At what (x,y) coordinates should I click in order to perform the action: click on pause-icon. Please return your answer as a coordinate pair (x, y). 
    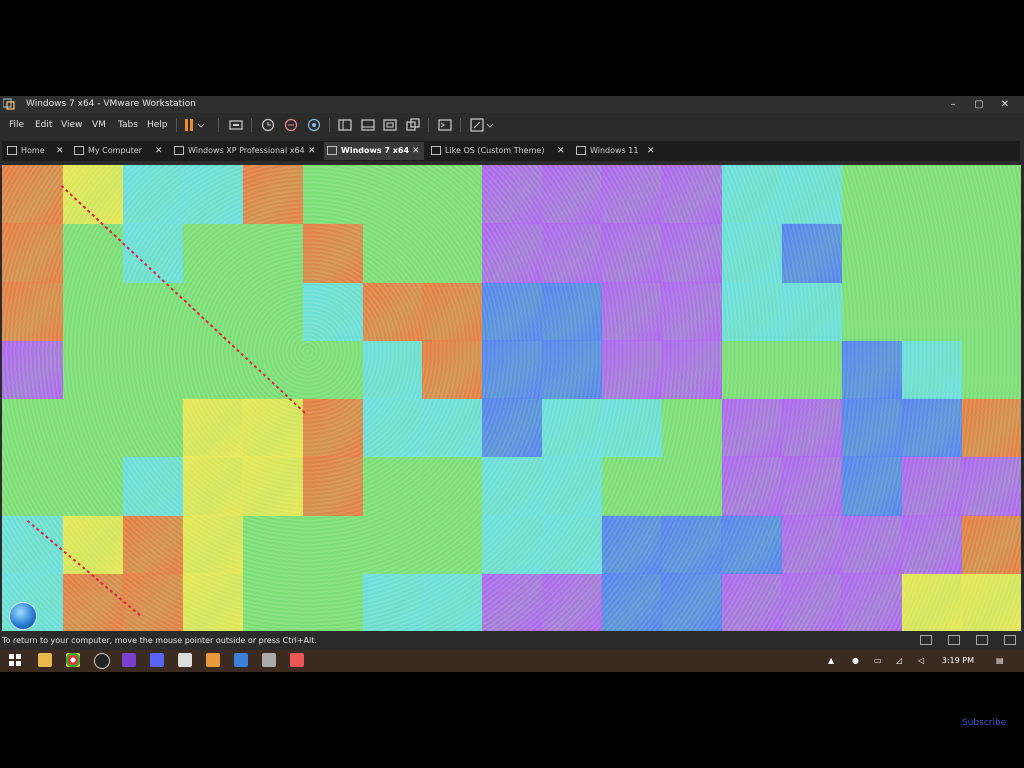
    Looking at the image, I should click on (194, 125).